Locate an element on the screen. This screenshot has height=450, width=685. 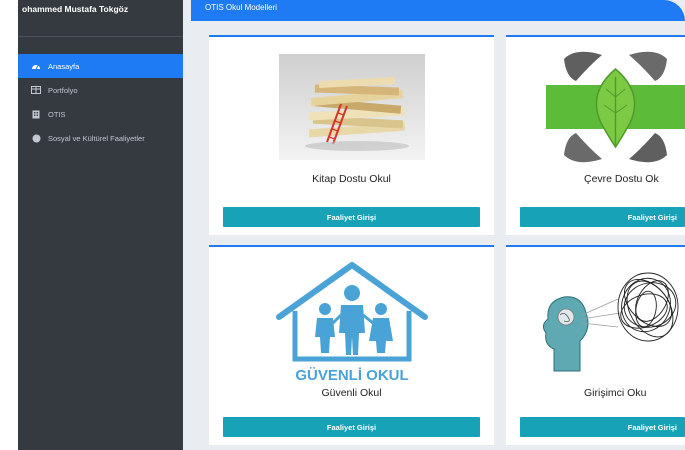
leaf-hands-image is located at coordinates (595, 107).